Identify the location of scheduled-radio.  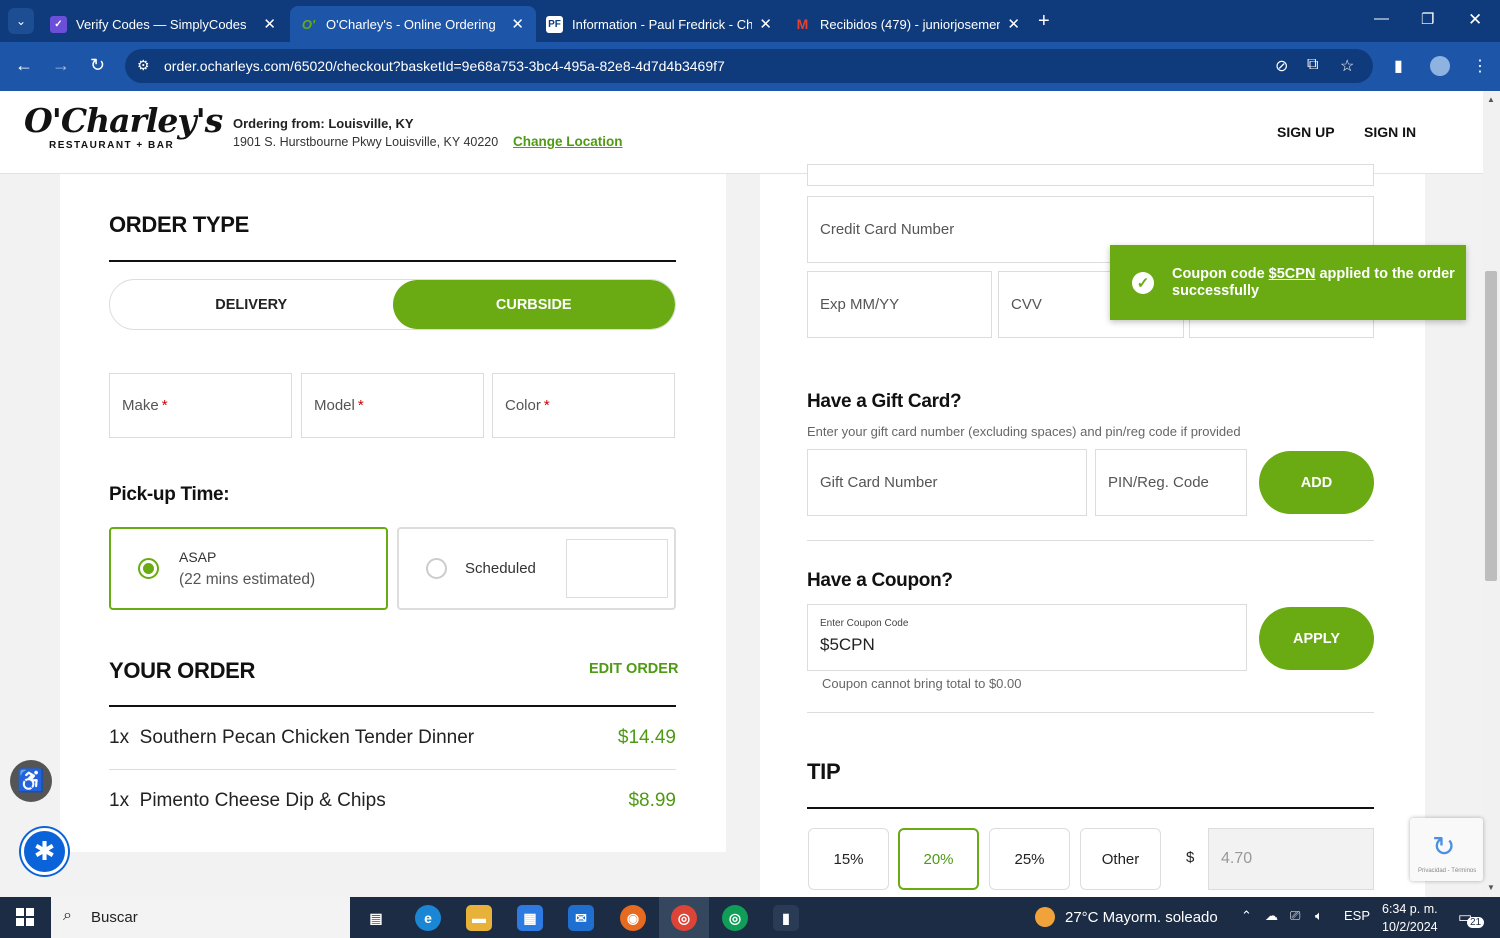
(436, 568).